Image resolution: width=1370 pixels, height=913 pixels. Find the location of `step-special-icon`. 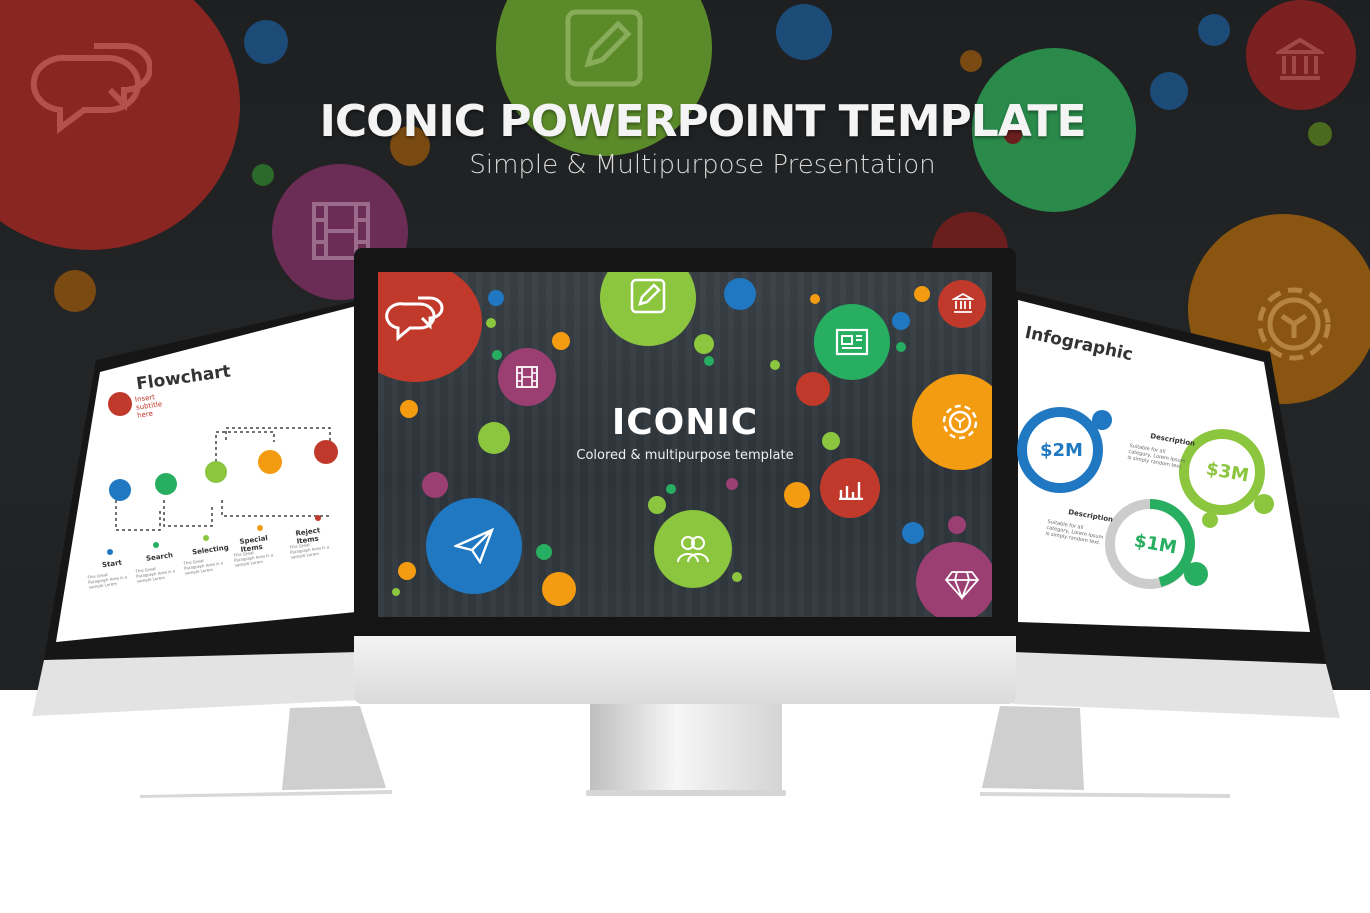

step-special-icon is located at coordinates (270, 462).